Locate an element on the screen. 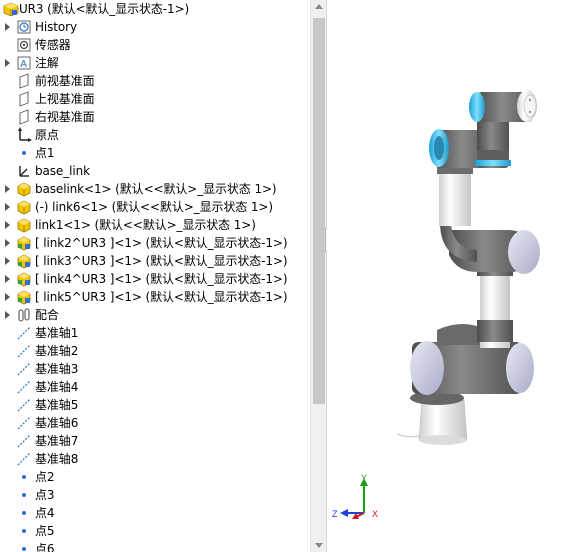  tree-item: [ link2^UR3 ]<1> (默认<默认_显示状态-1>) is located at coordinates (155, 243).